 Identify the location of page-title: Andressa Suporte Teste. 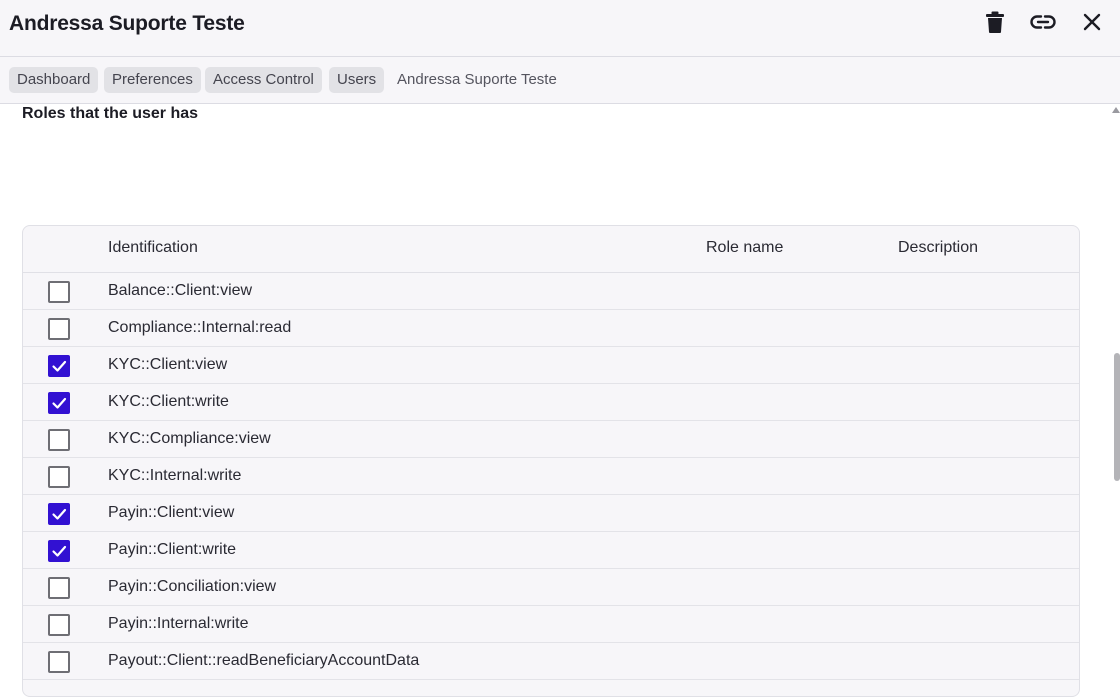
(127, 23).